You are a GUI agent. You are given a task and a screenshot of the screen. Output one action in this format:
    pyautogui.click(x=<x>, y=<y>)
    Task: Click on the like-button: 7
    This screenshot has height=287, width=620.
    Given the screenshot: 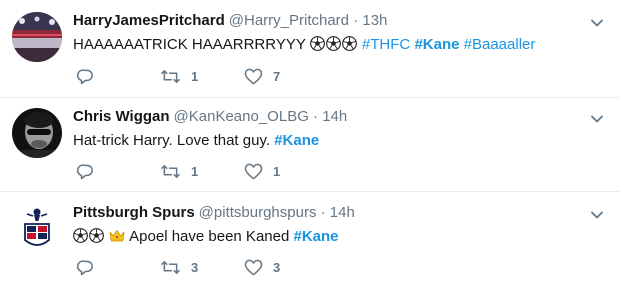 What is the action you would take?
    pyautogui.click(x=262, y=76)
    